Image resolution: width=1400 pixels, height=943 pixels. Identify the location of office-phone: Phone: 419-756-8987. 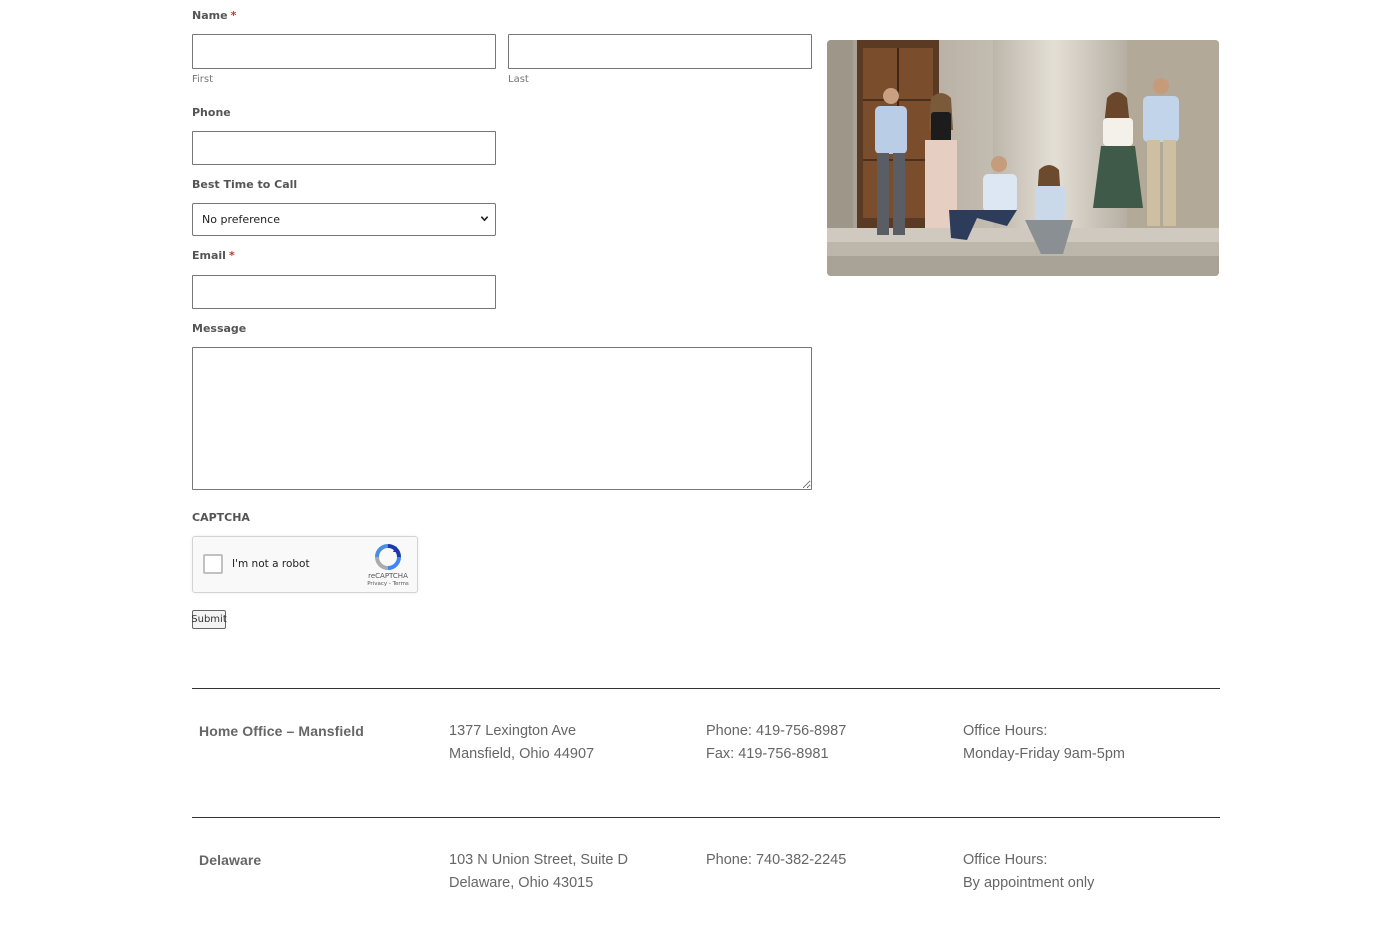
(776, 731).